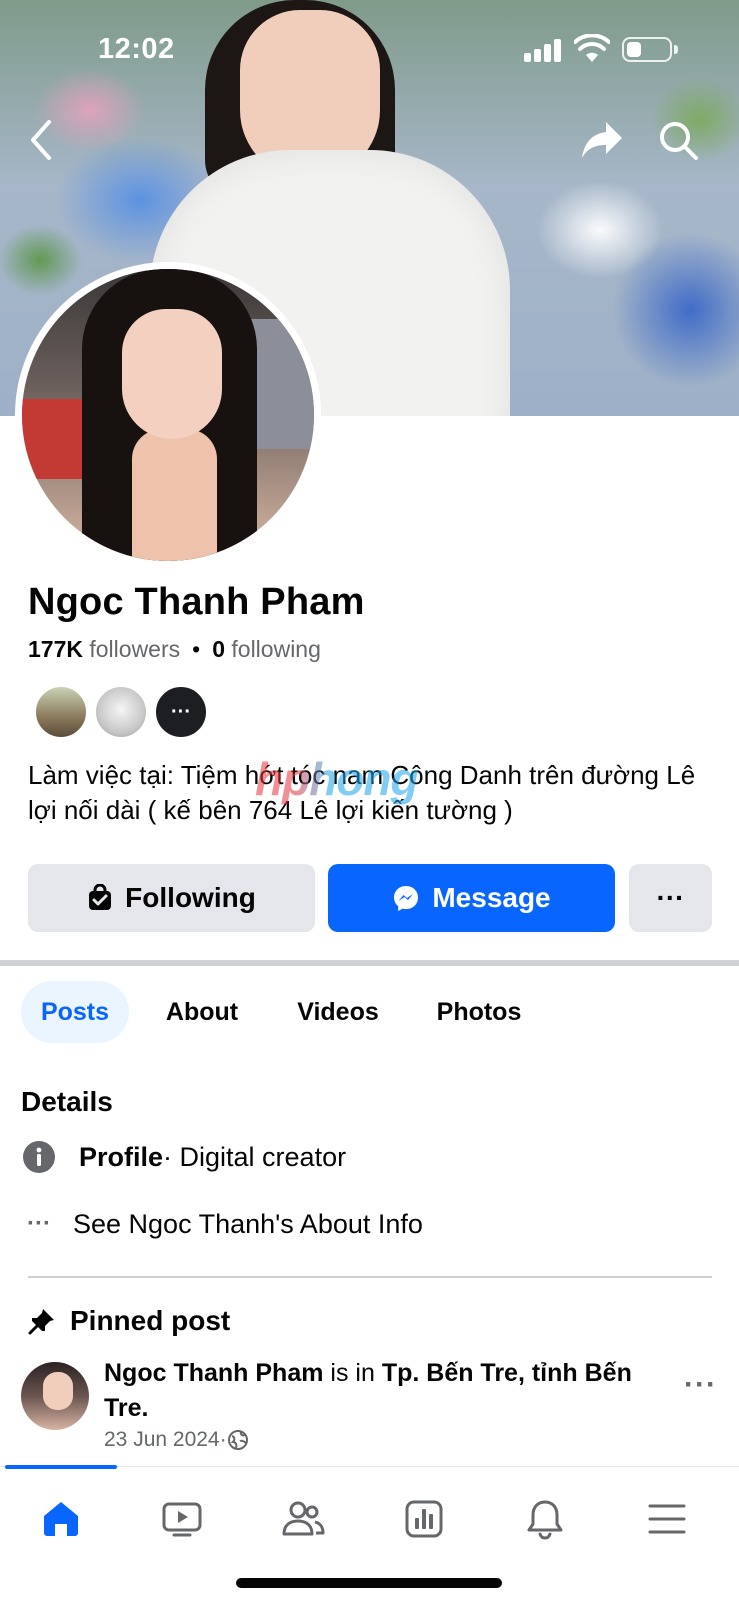 This screenshot has width=739, height=1600. I want to click on avatar-neck, so click(174, 495).